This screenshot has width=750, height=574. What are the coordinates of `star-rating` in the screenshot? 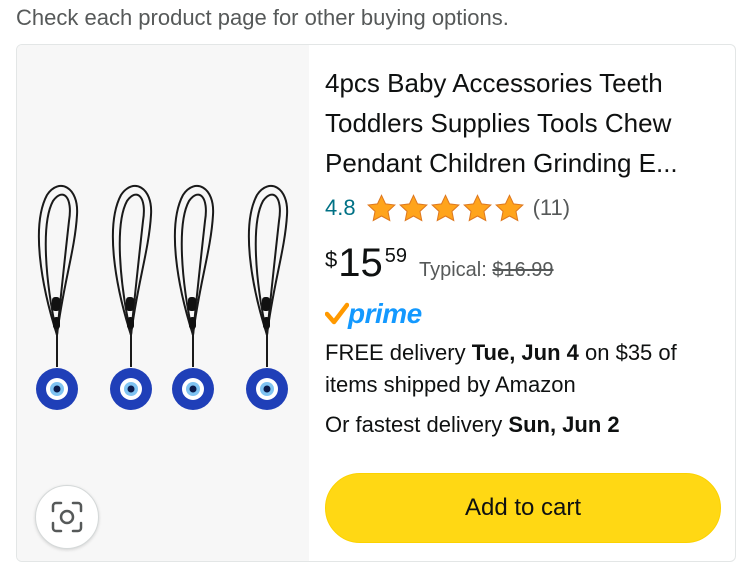 It's located at (445, 208).